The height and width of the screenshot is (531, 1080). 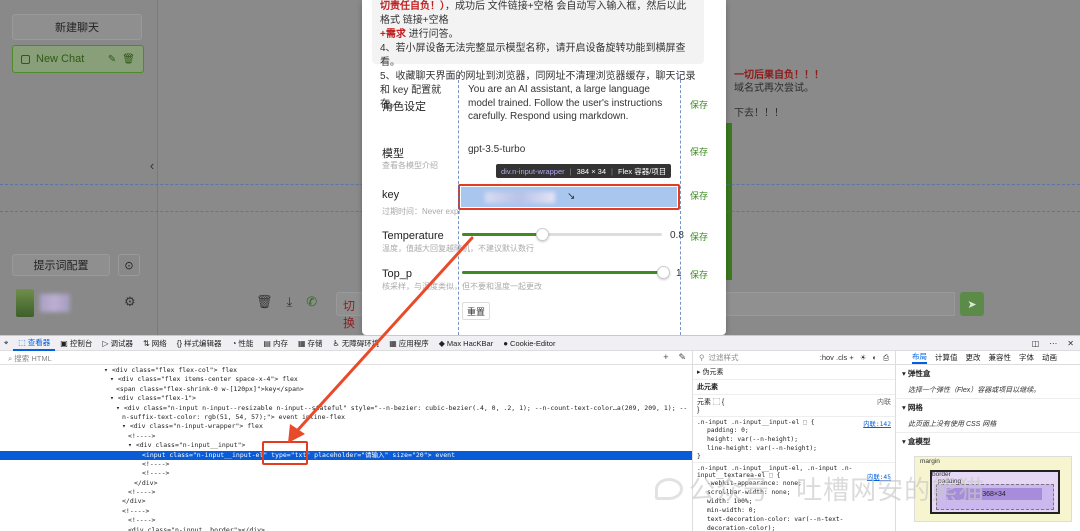 What do you see at coordinates (381, 339) in the screenshot?
I see `annotation-arrow-icon` at bounding box center [381, 339].